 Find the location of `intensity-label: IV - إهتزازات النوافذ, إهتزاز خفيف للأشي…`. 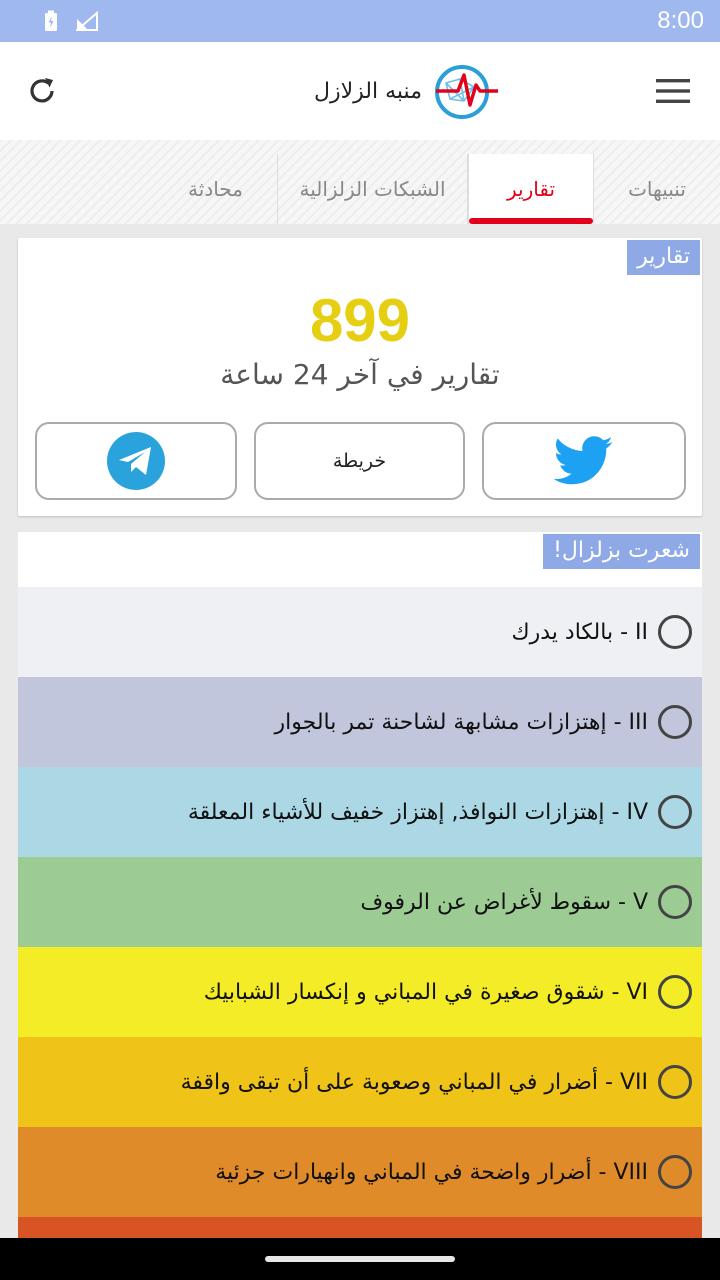

intensity-label: IV - إهتزازات النوافذ, إهتزاز خفيف للأشي… is located at coordinates (417, 812).